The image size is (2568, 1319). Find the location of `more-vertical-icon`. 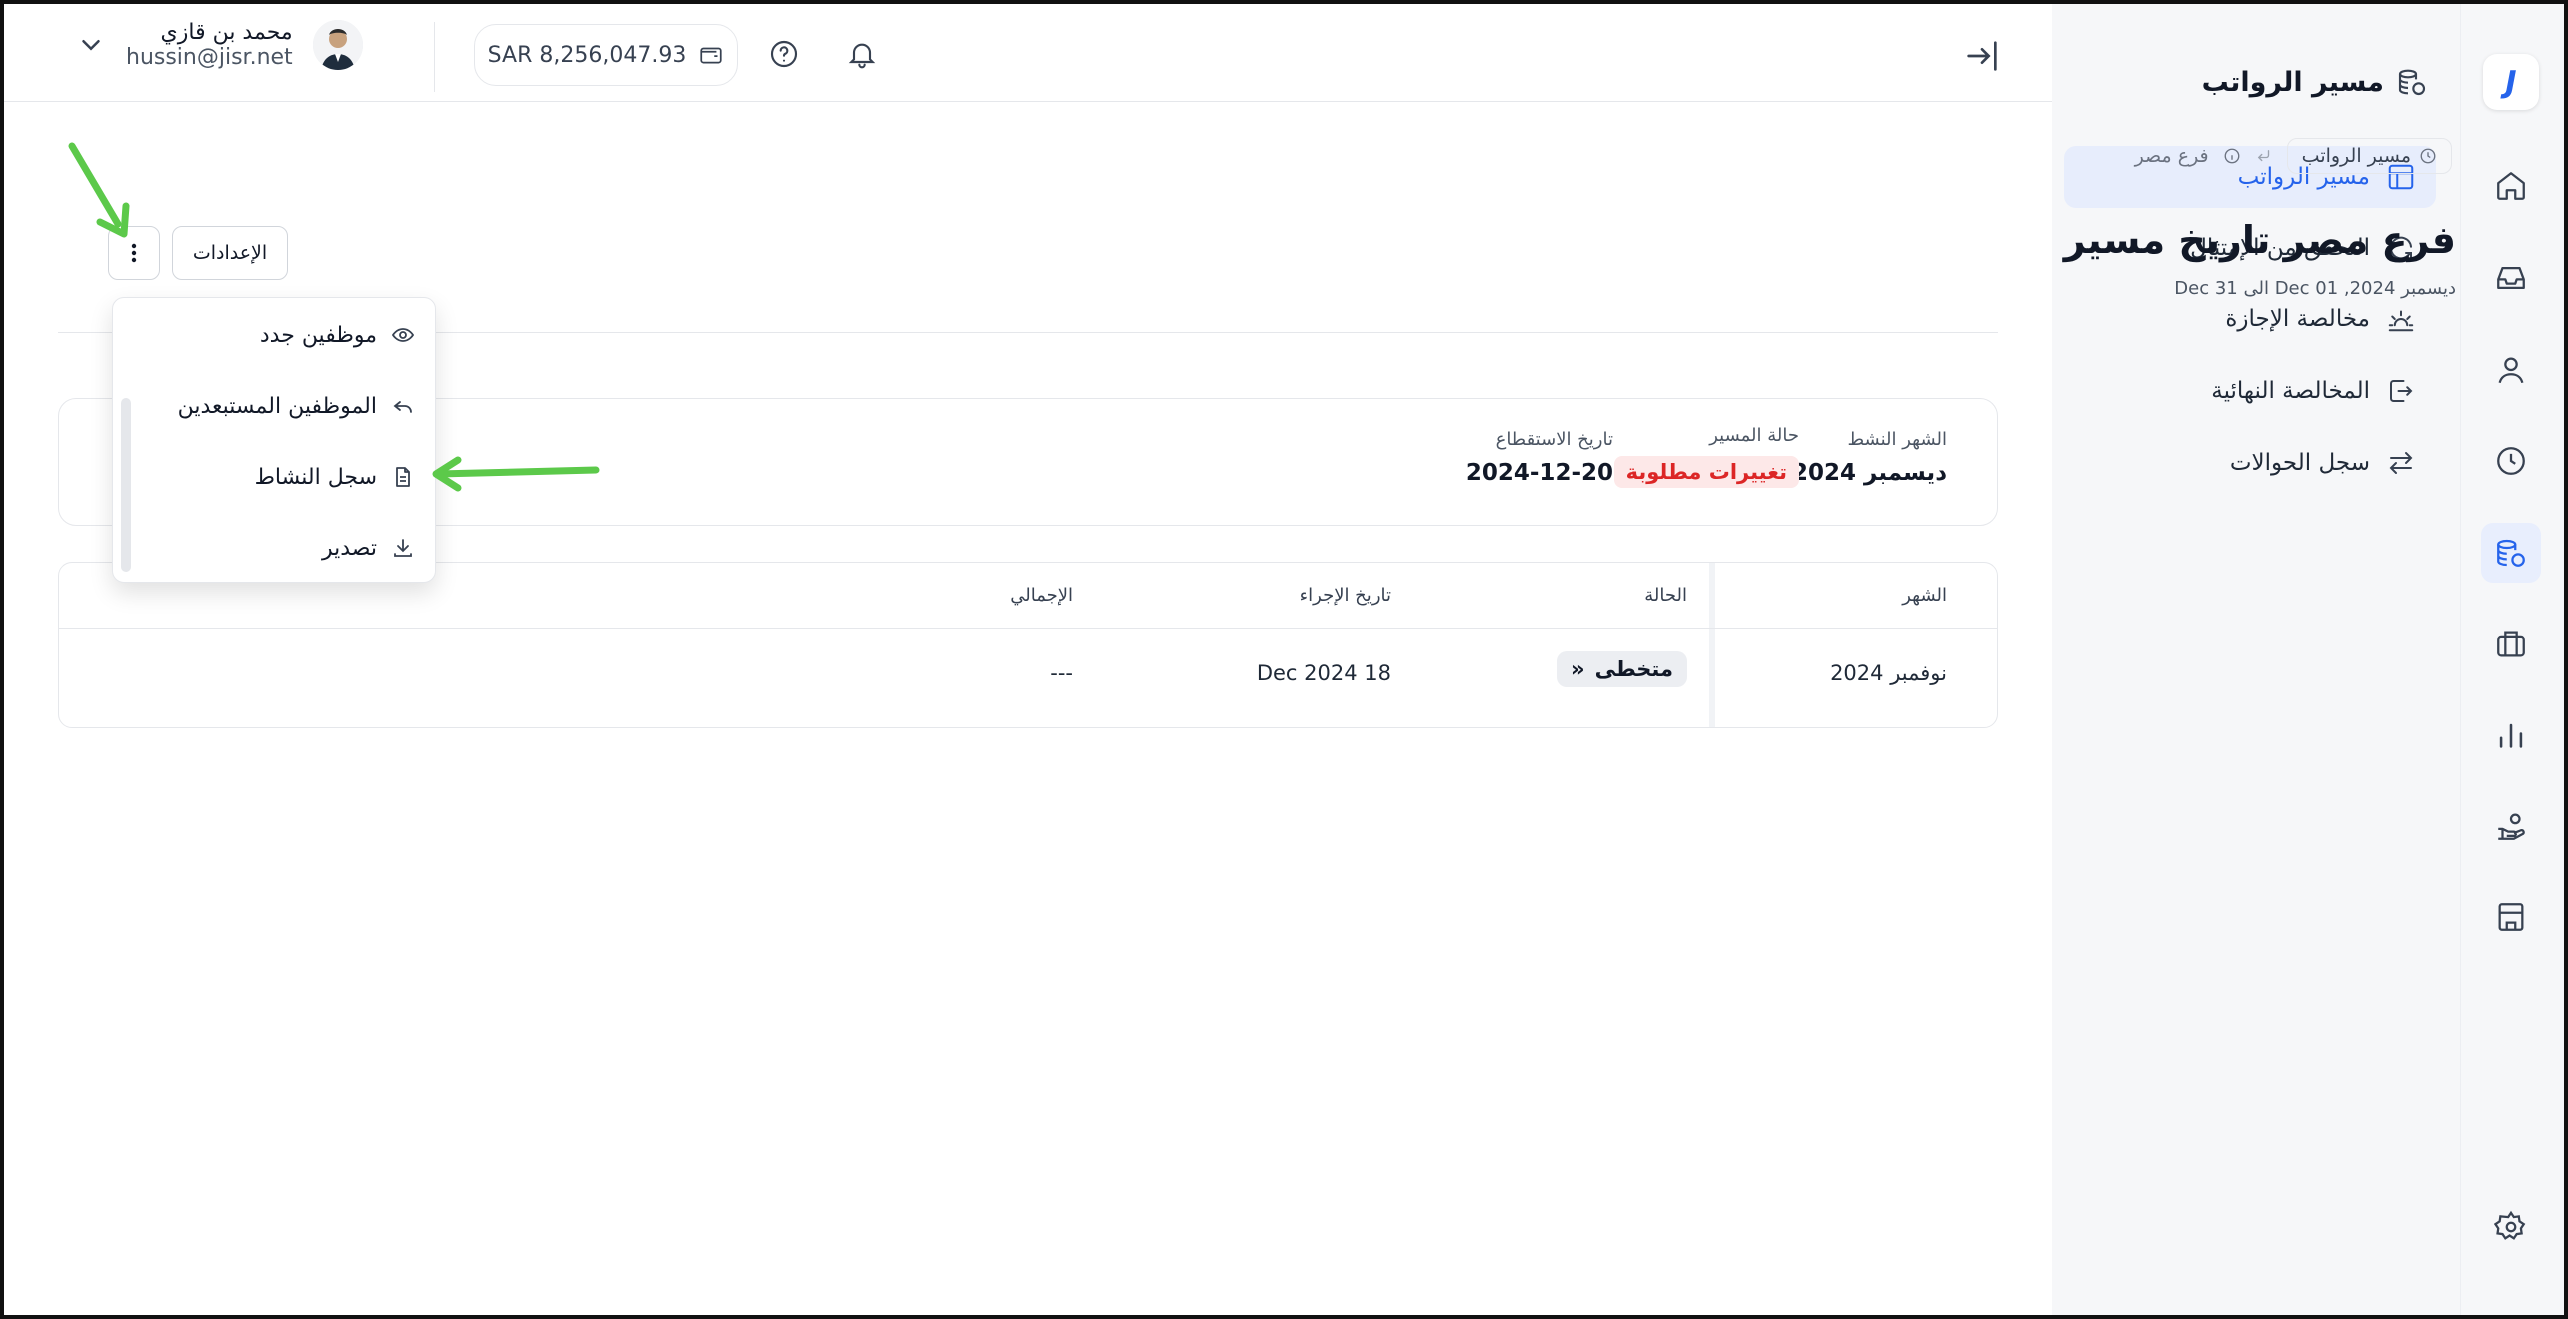

more-vertical-icon is located at coordinates (134, 253).